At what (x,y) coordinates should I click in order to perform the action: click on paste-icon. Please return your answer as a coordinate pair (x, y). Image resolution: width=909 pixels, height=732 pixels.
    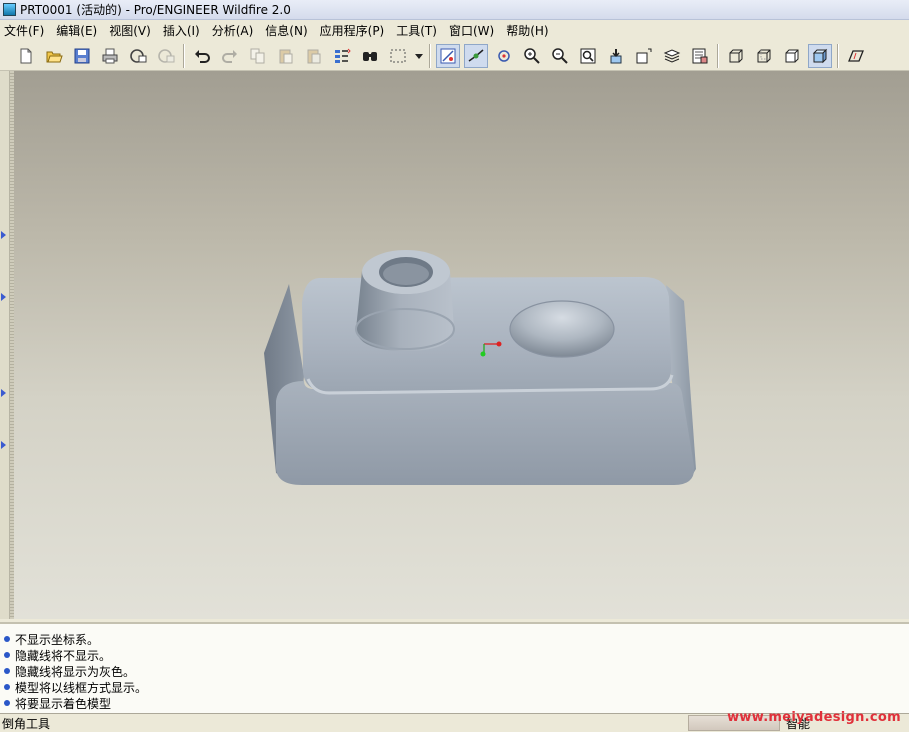
    Looking at the image, I should click on (286, 56).